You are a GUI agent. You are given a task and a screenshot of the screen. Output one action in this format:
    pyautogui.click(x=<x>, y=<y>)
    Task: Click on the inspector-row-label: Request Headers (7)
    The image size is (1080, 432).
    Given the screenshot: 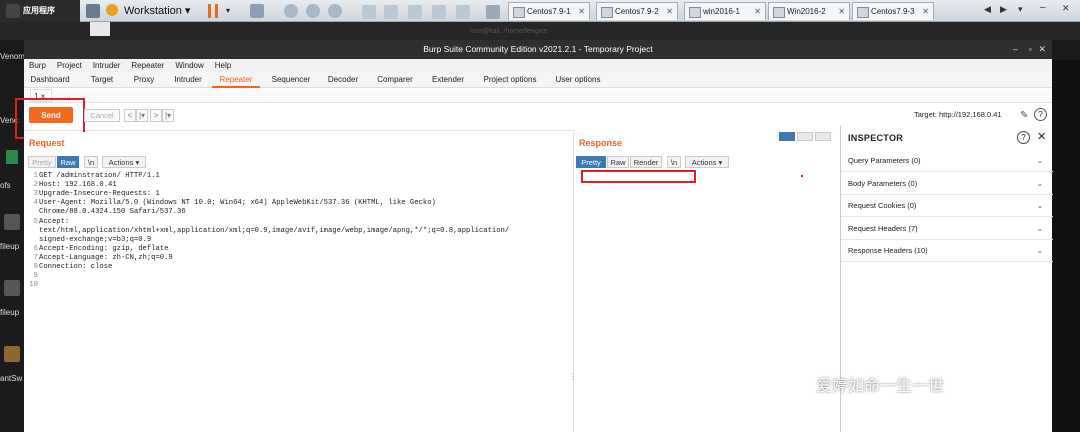 What is the action you would take?
    pyautogui.click(x=883, y=228)
    